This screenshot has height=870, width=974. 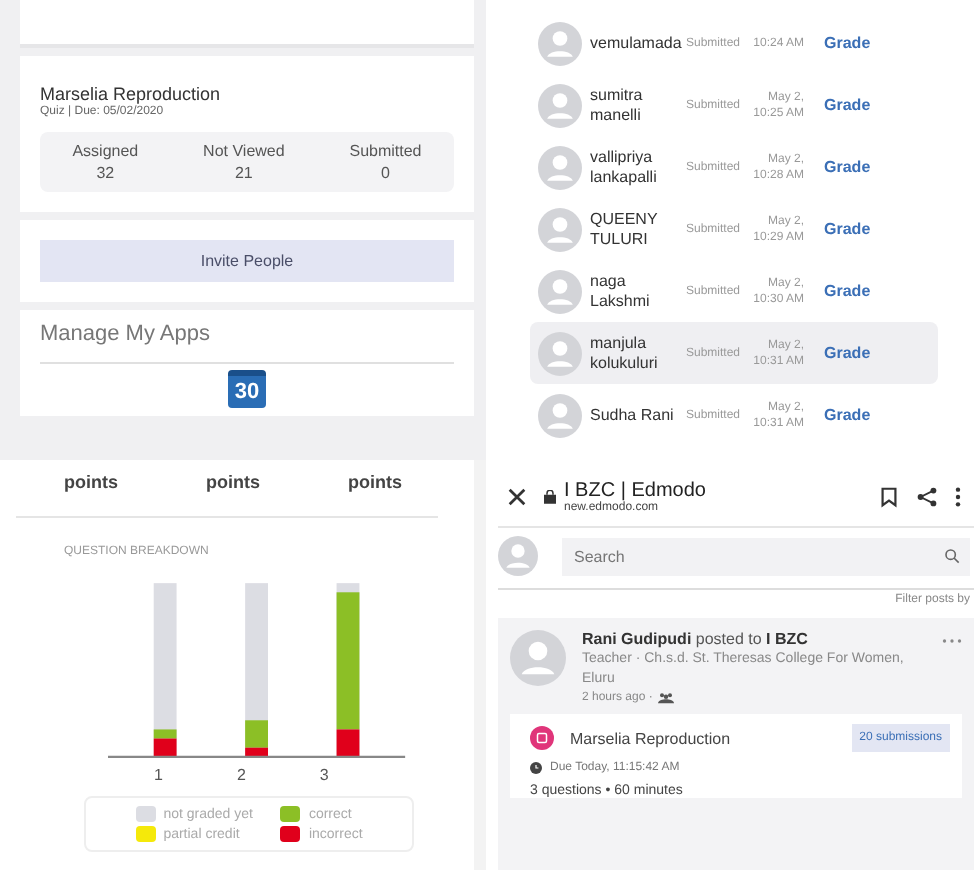 I want to click on share-icon, so click(x=927, y=497).